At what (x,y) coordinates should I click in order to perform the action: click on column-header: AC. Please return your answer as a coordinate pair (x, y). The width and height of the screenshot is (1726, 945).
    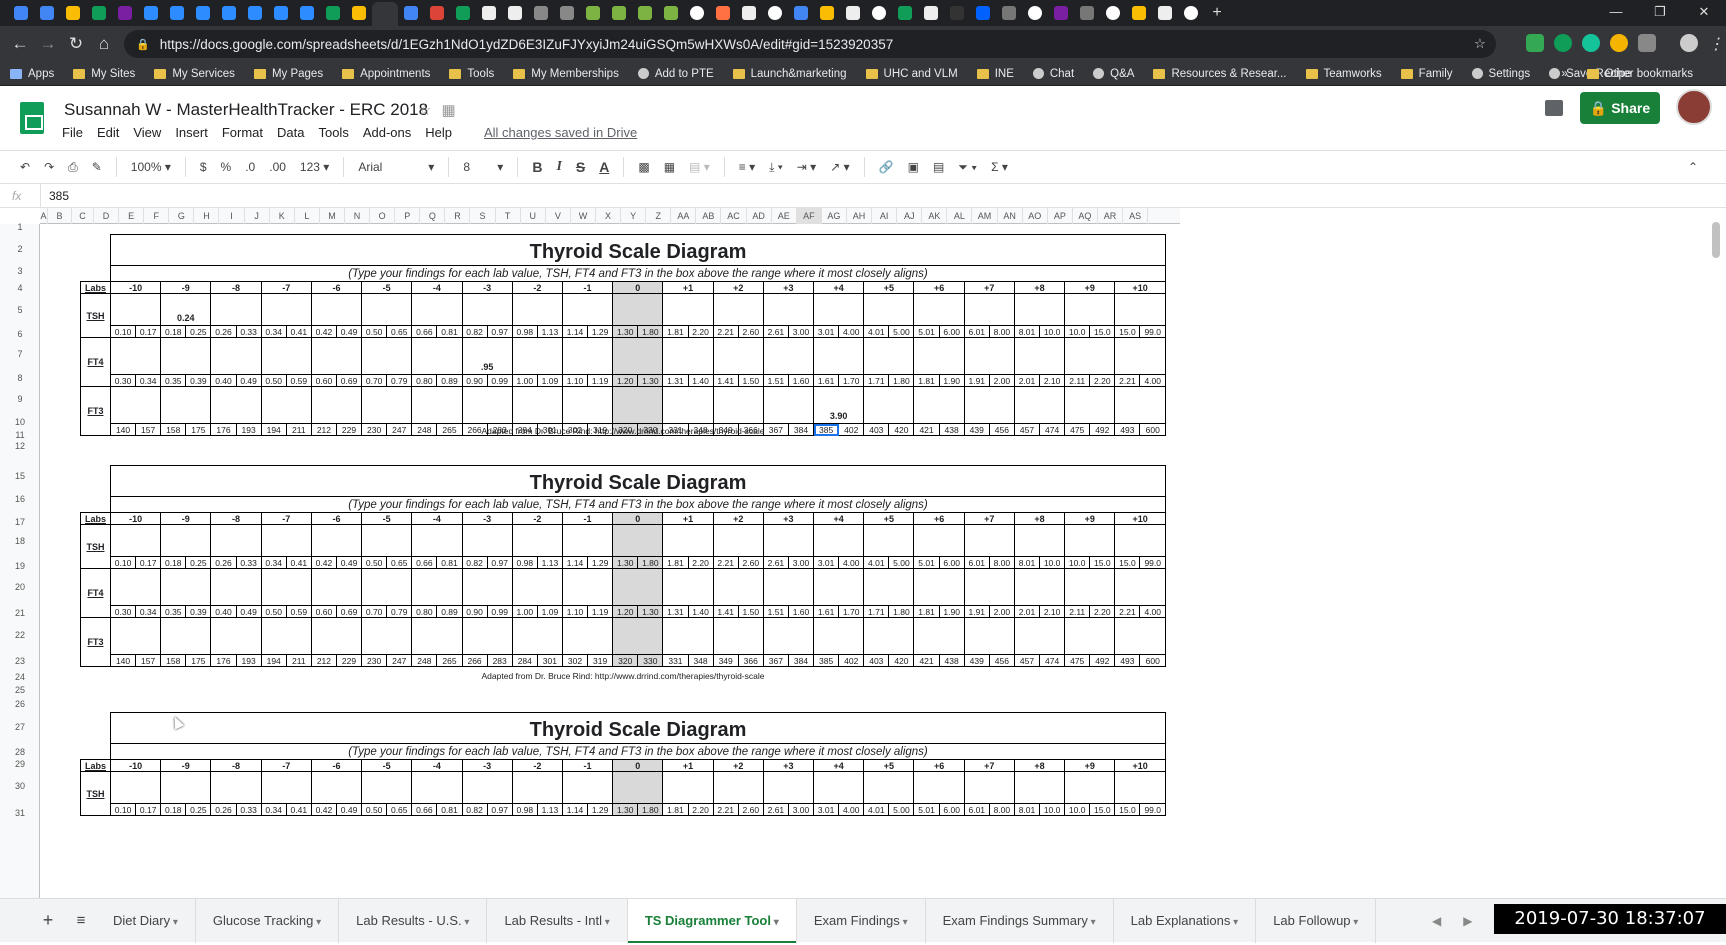
    Looking at the image, I should click on (734, 216).